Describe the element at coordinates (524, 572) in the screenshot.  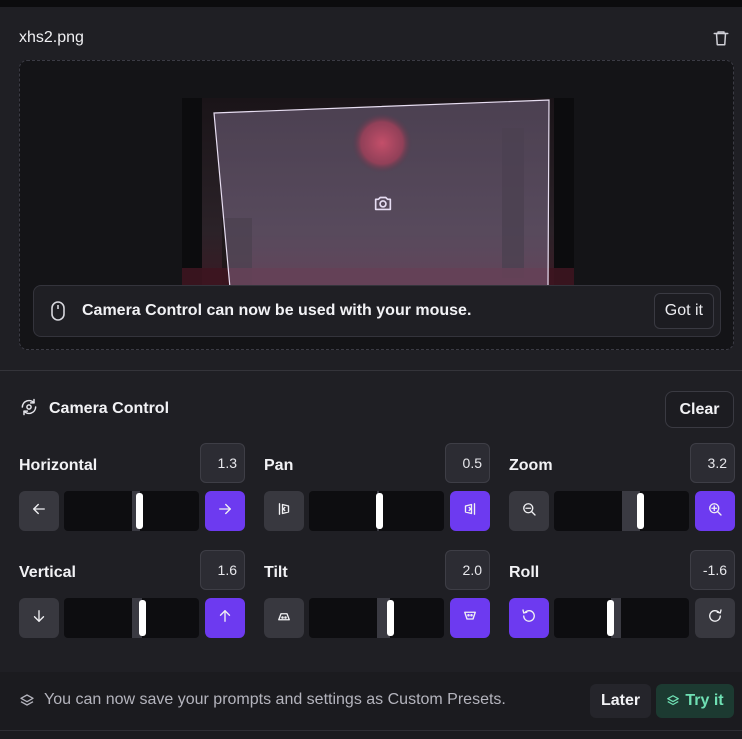
I see `roll-label: Roll` at that location.